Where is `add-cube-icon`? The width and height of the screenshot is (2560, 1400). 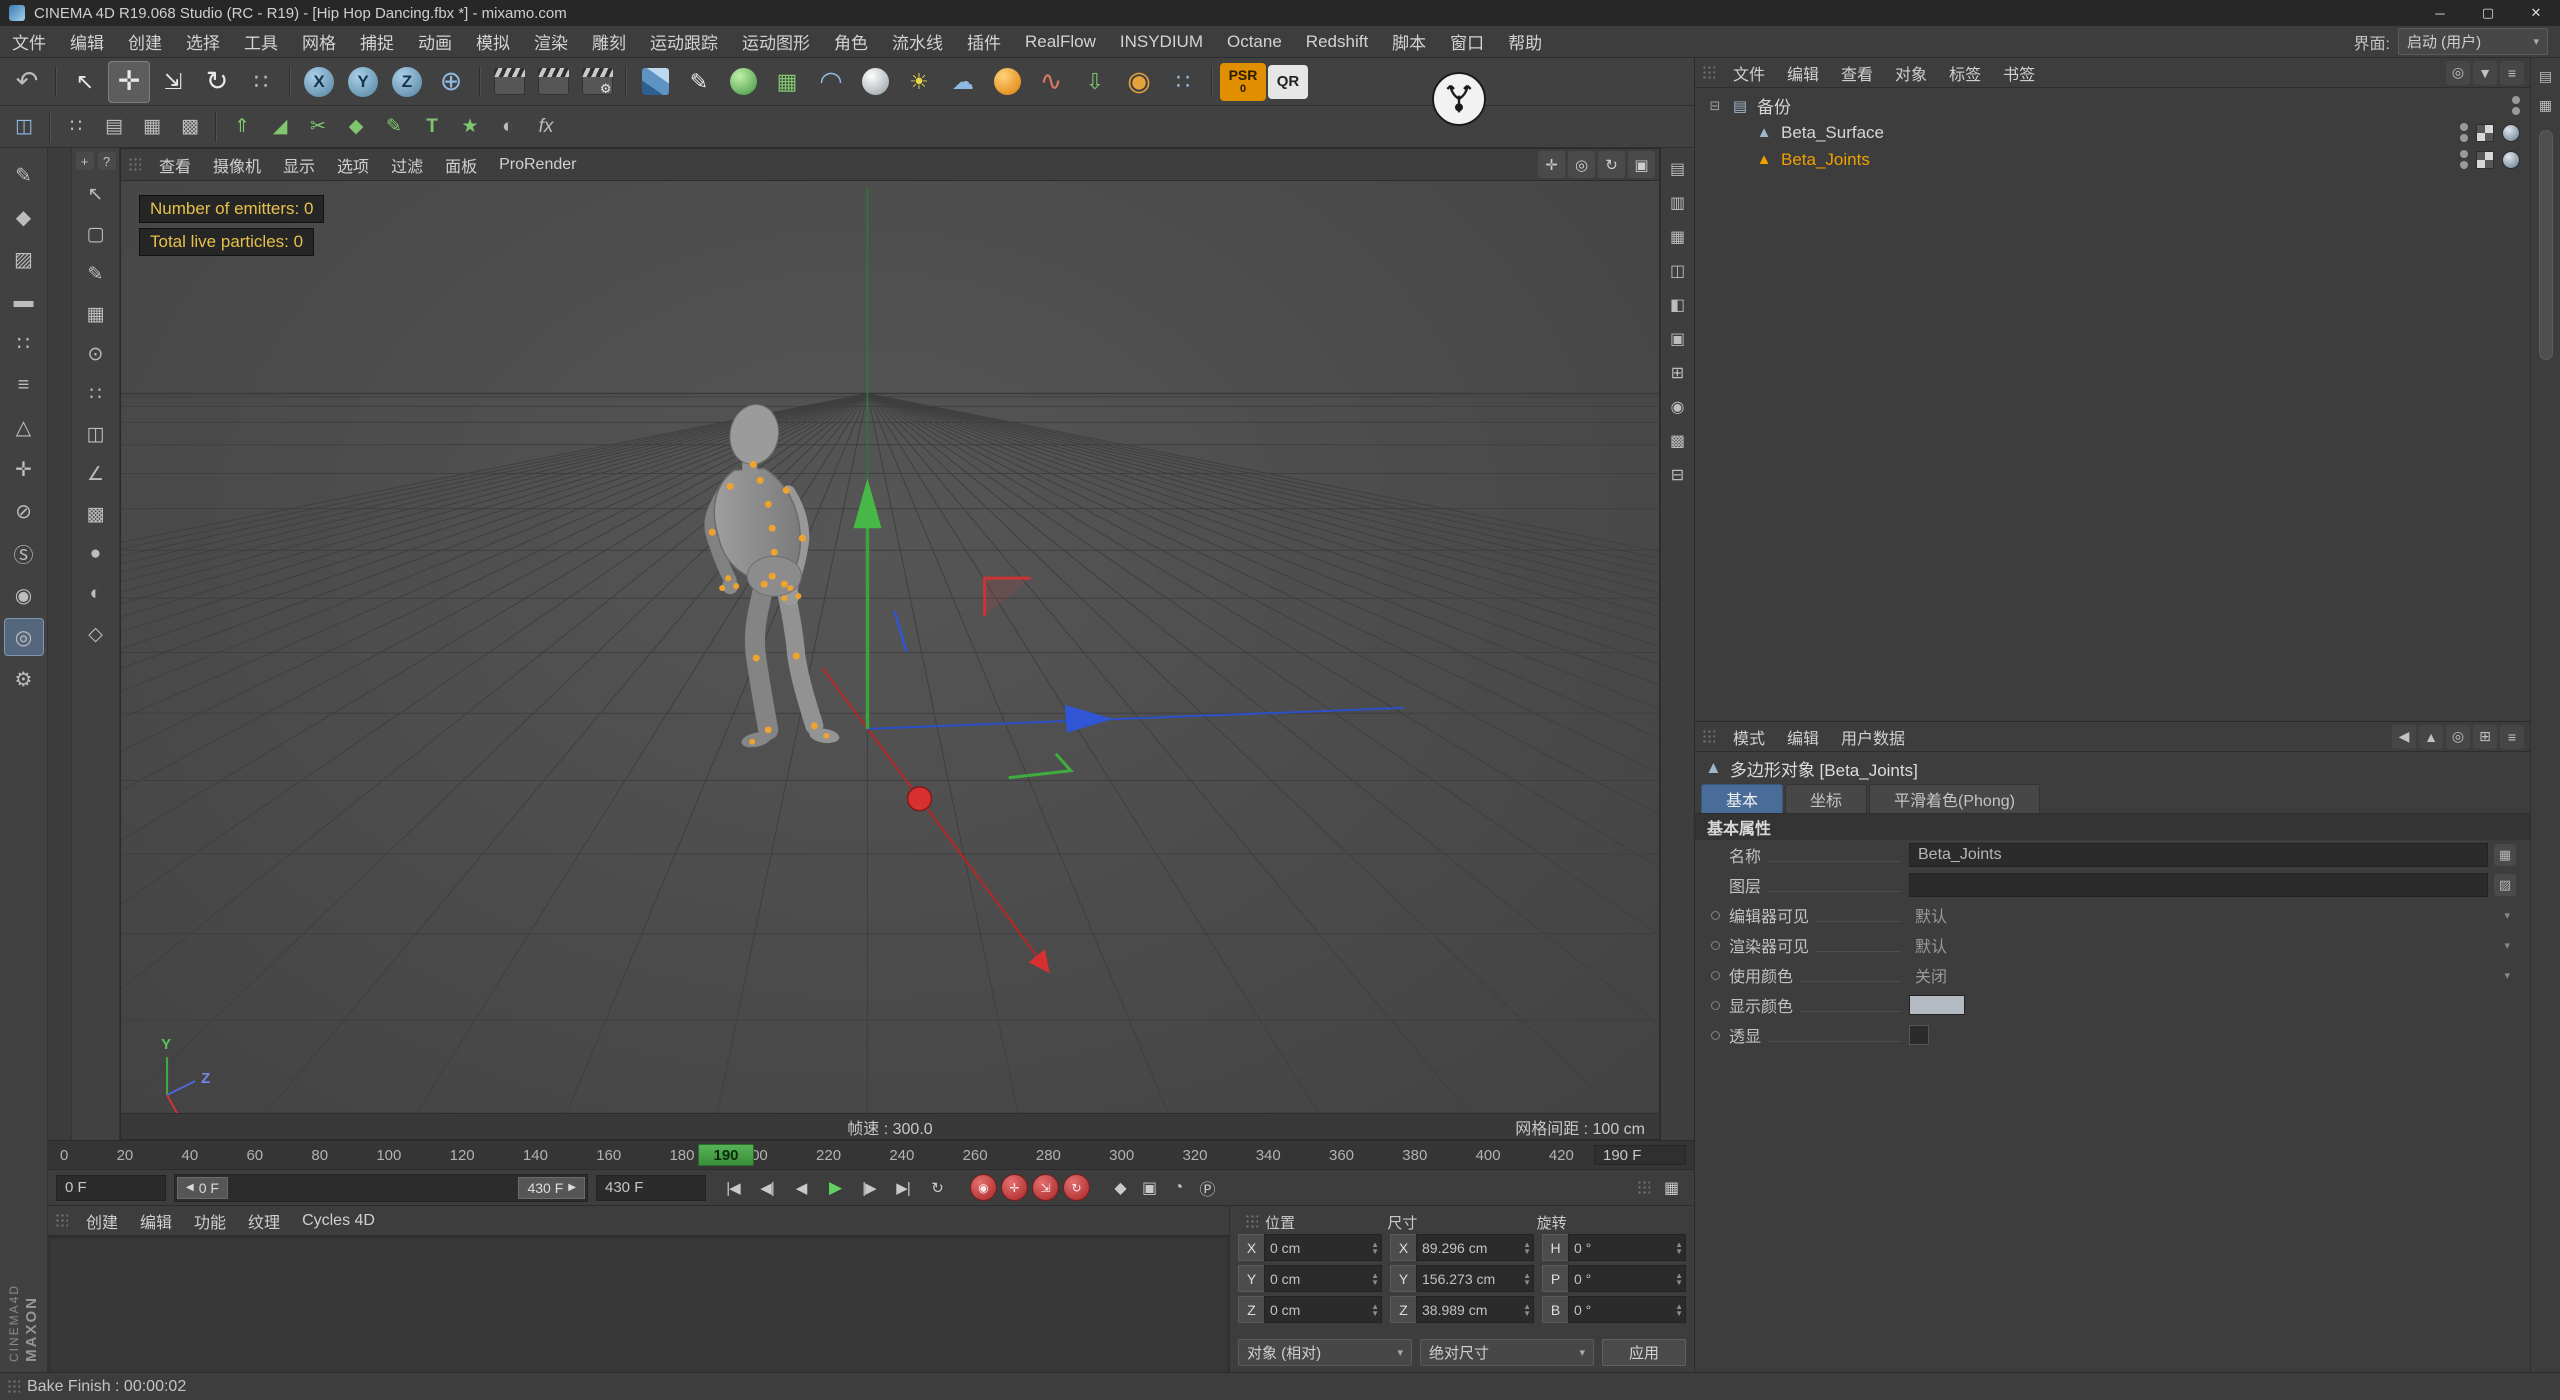
add-cube-icon is located at coordinates (655, 82).